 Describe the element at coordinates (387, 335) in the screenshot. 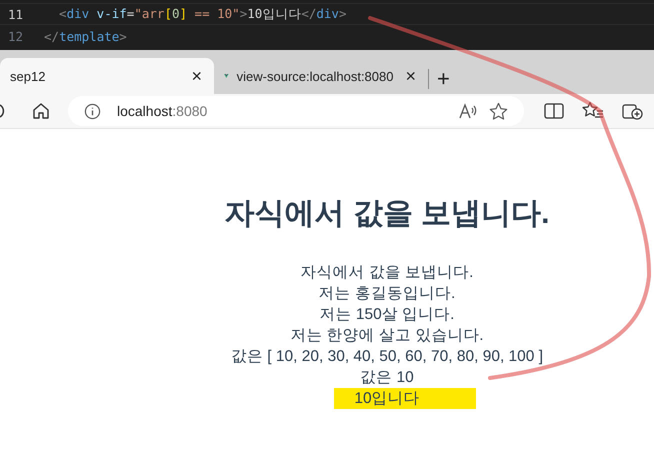

I see `page-text-line: 저는 한양에 살고 있습니다.` at that location.